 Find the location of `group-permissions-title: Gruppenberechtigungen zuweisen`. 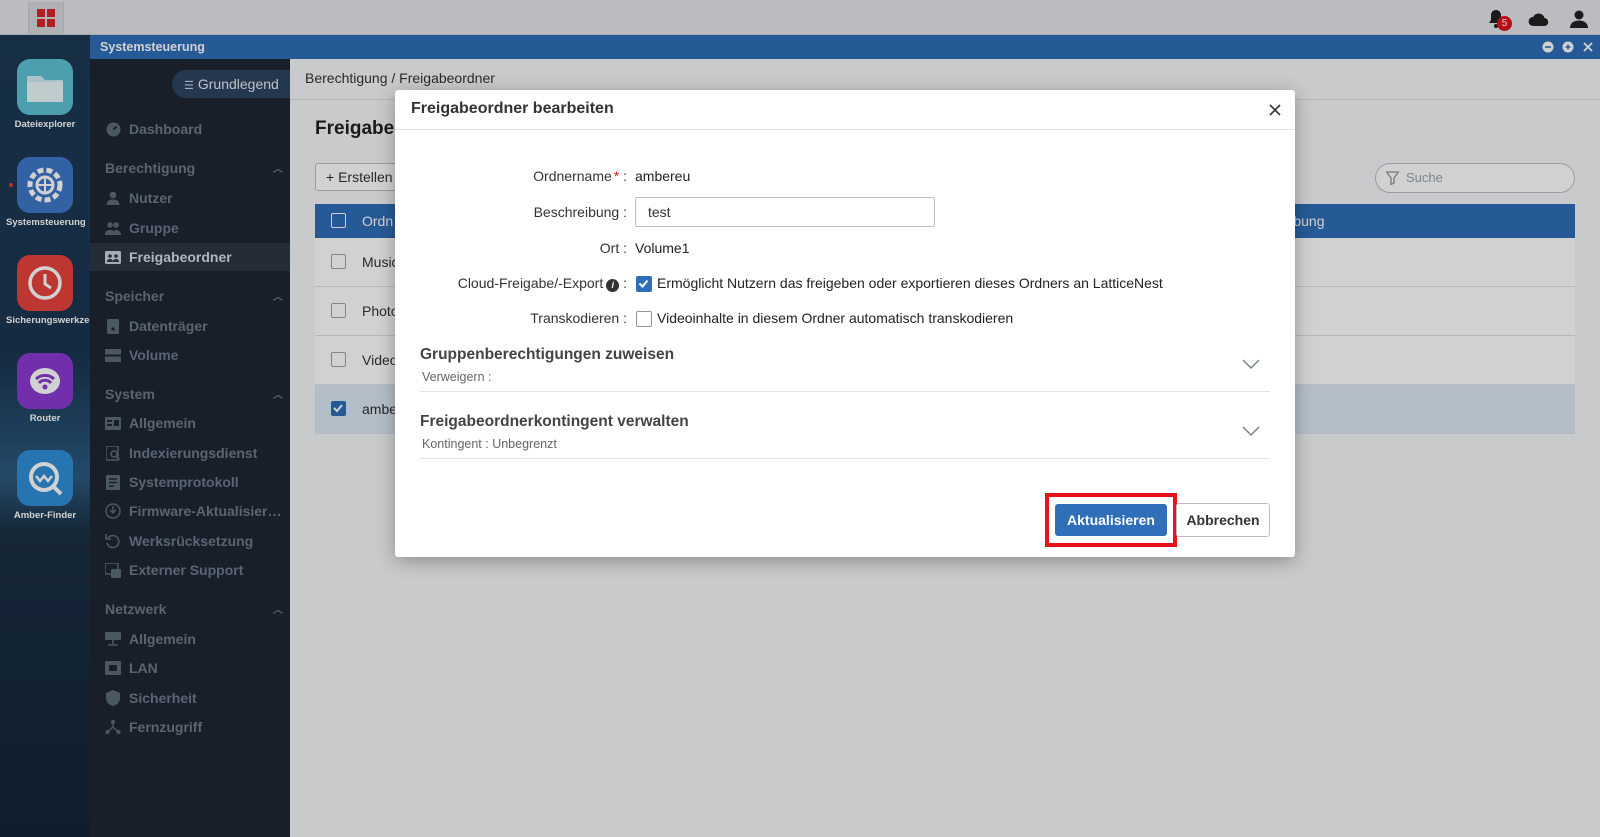

group-permissions-title: Gruppenberechtigungen zuweisen is located at coordinates (547, 354).